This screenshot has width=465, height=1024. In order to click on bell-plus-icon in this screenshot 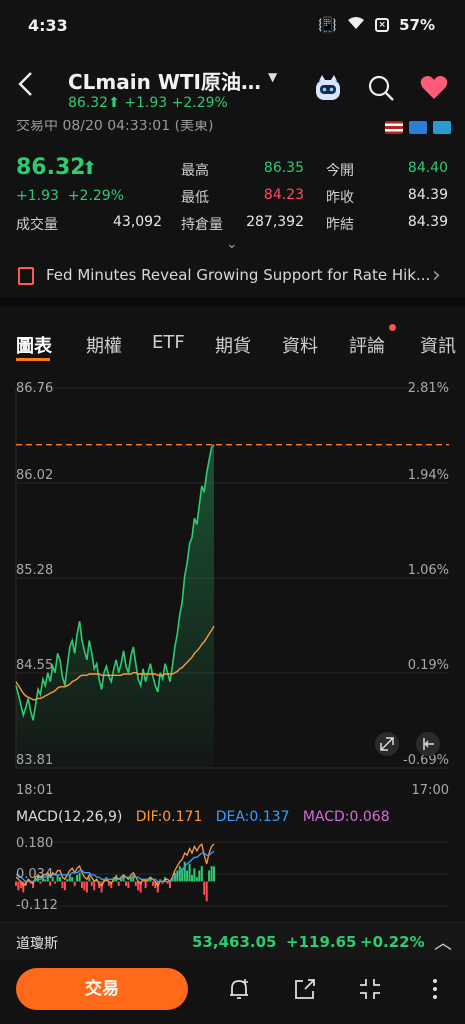, I will do `click(239, 989)`.